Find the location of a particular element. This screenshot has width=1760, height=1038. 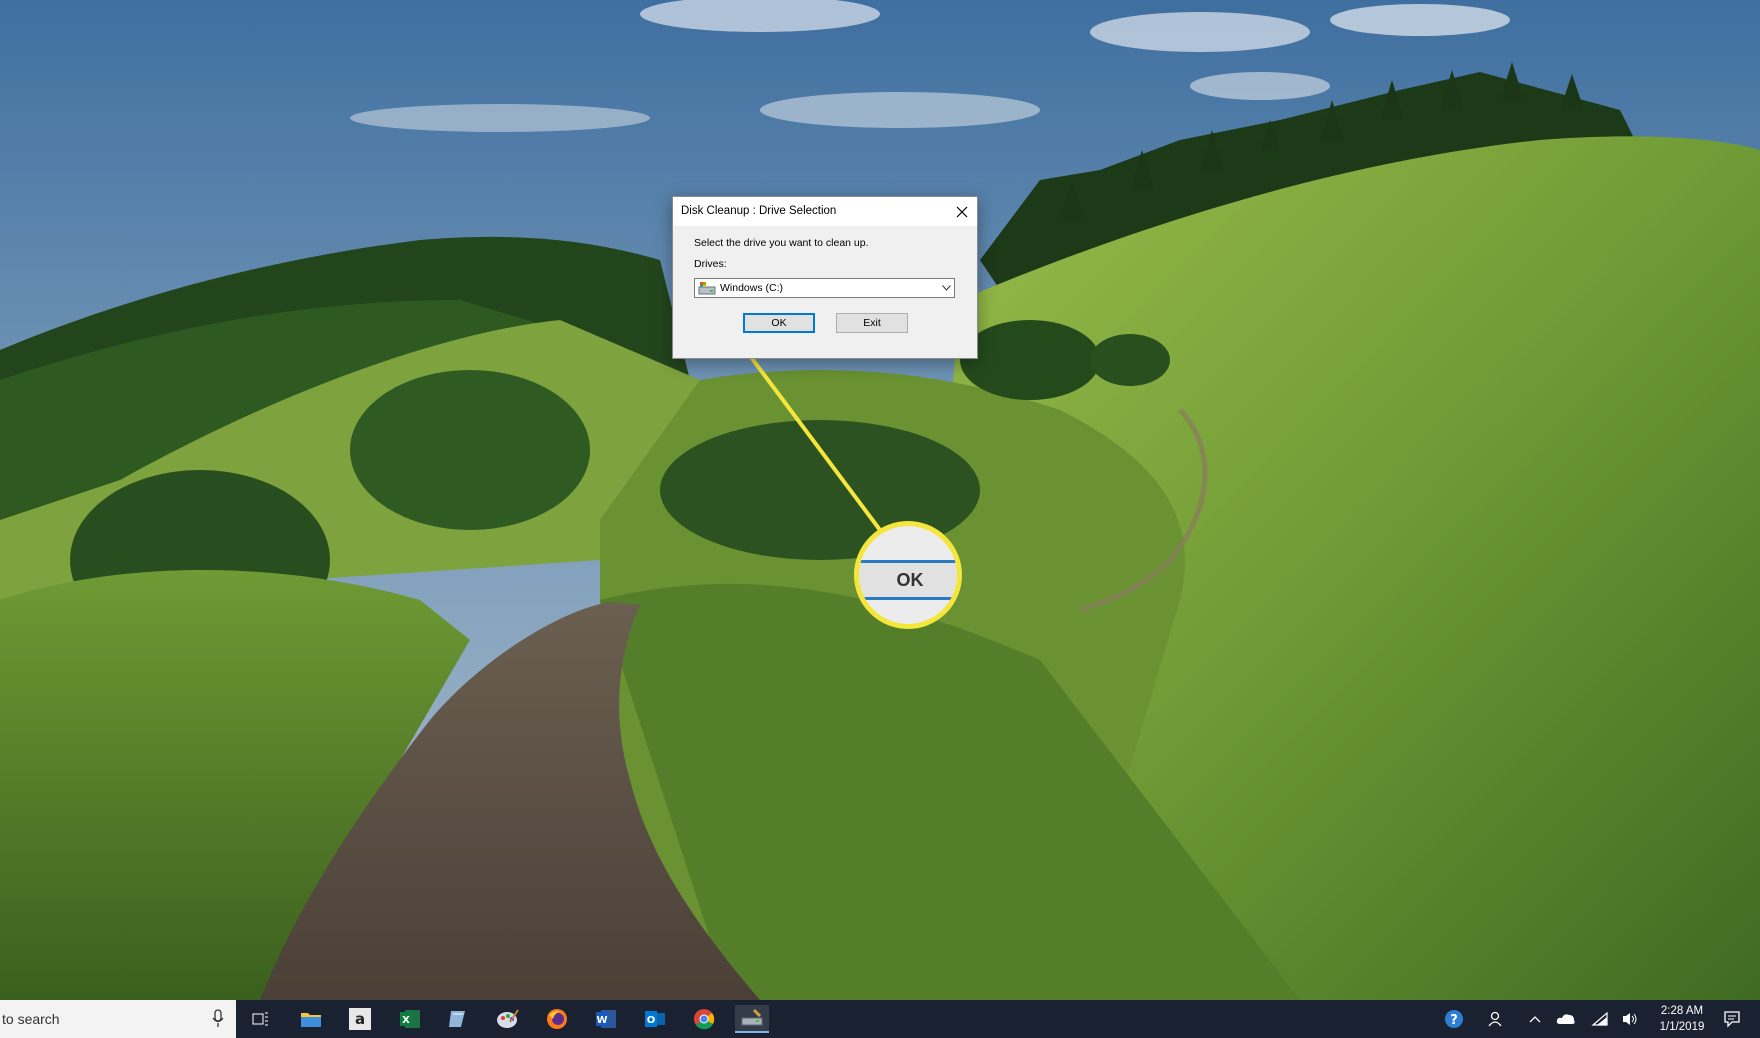

people-icon is located at coordinates (1496, 1019).